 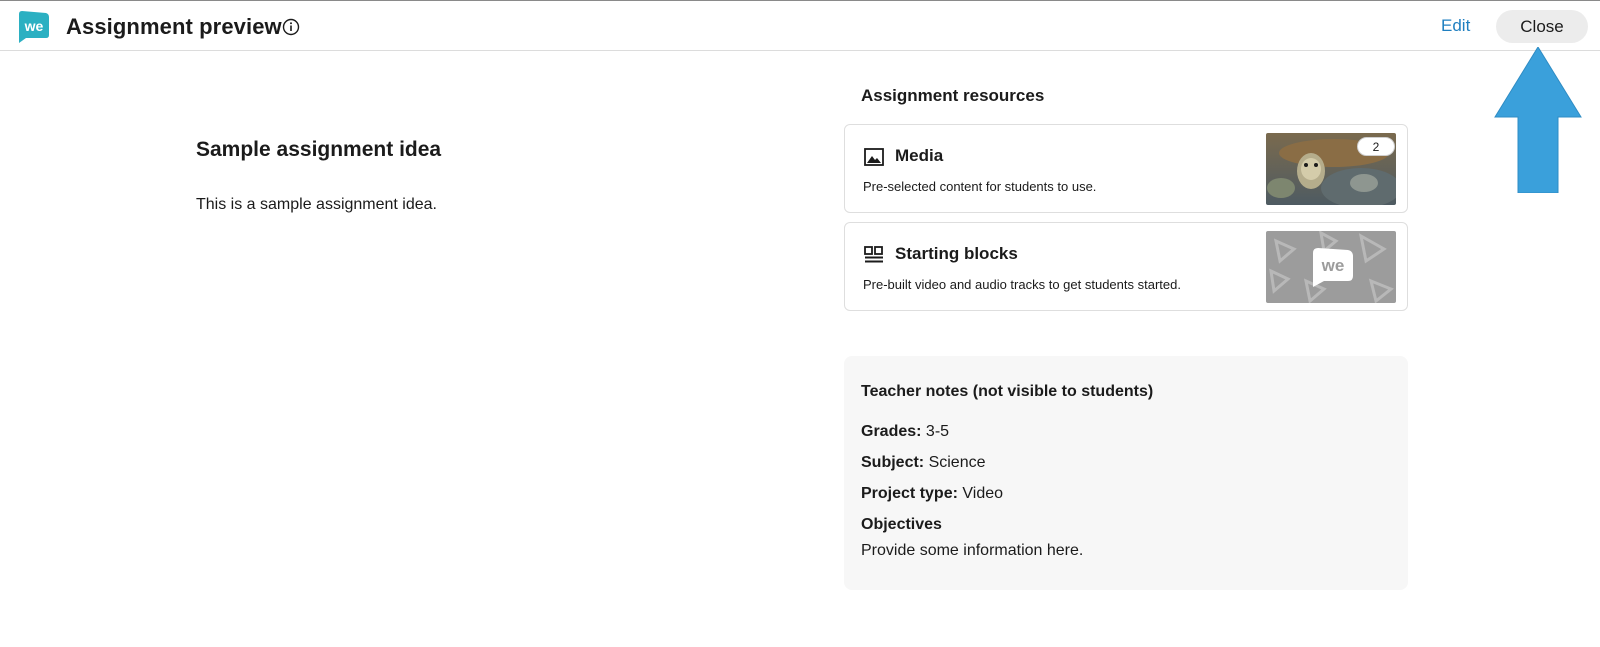 What do you see at coordinates (983, 493) in the screenshot?
I see `project-type-value: Video` at bounding box center [983, 493].